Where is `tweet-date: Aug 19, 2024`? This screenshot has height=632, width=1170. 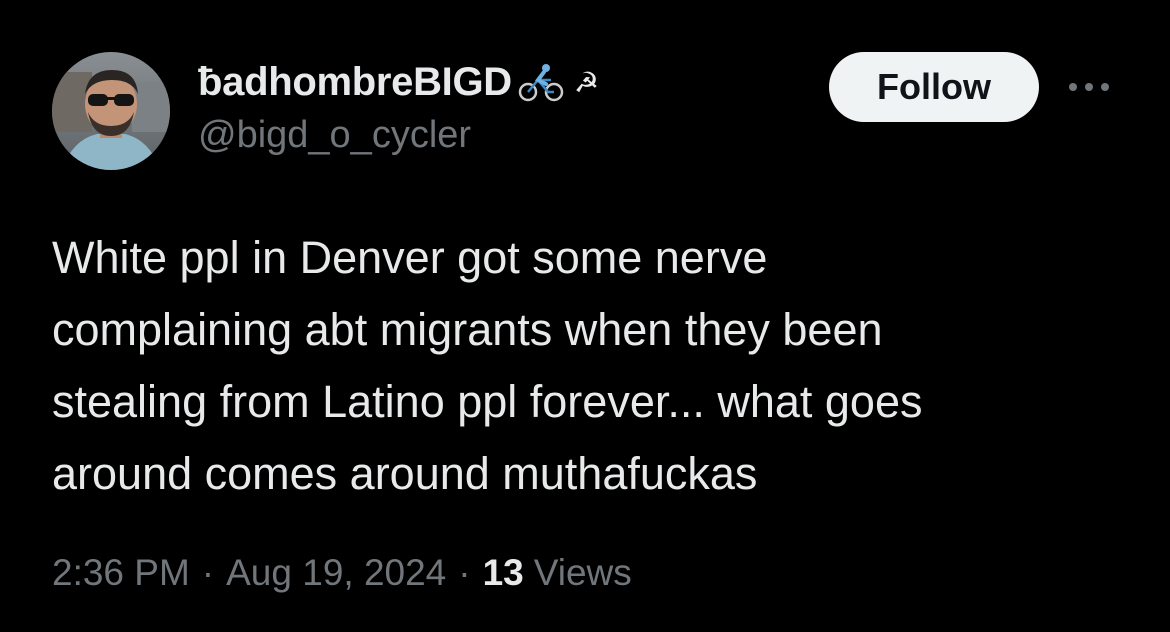
tweet-date: Aug 19, 2024 is located at coordinates (336, 573).